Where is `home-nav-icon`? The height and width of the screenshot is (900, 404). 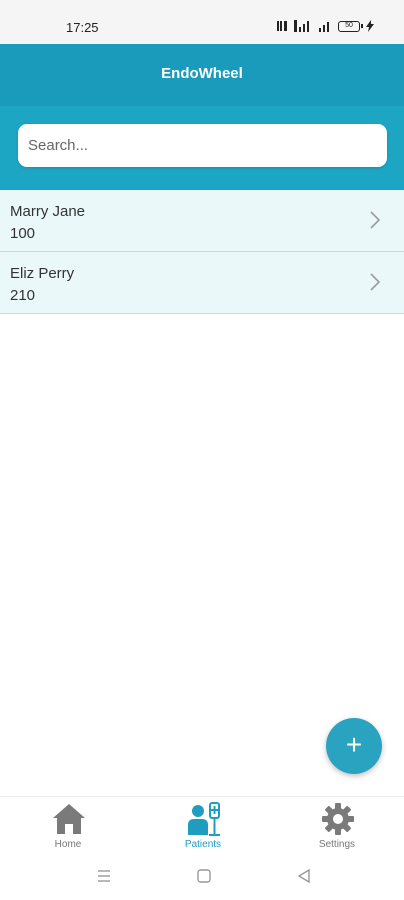 home-nav-icon is located at coordinates (204, 876).